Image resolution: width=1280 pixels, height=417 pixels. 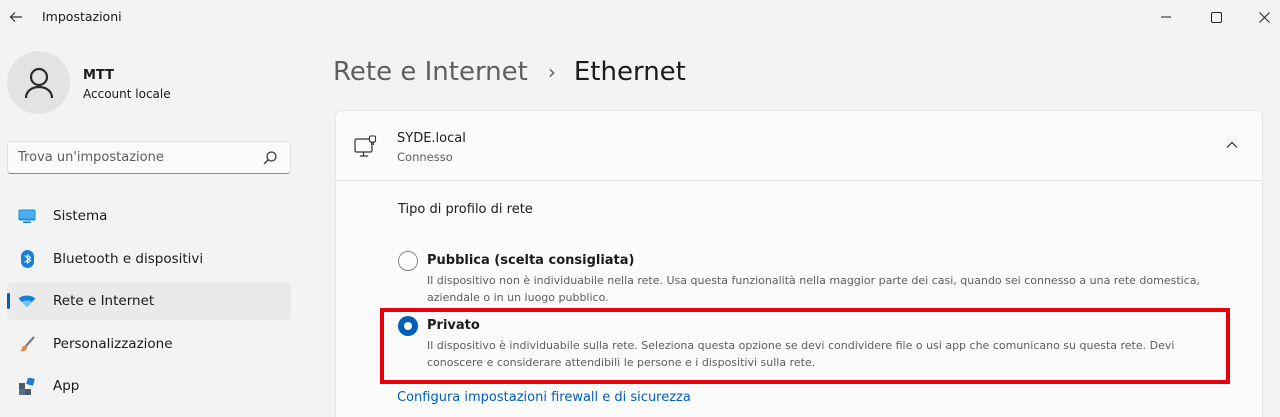 What do you see at coordinates (104, 301) in the screenshot?
I see `sidebar-item-label: Rete e Internet` at bounding box center [104, 301].